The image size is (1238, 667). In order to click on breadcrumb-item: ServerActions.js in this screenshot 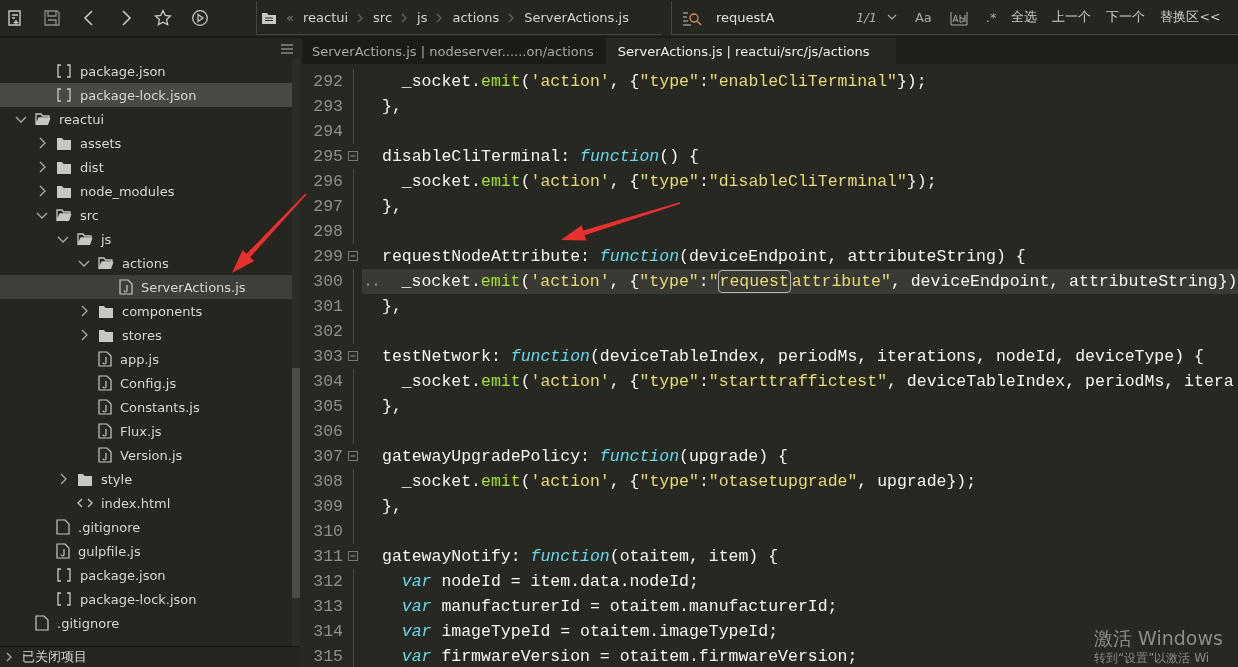, I will do `click(576, 17)`.